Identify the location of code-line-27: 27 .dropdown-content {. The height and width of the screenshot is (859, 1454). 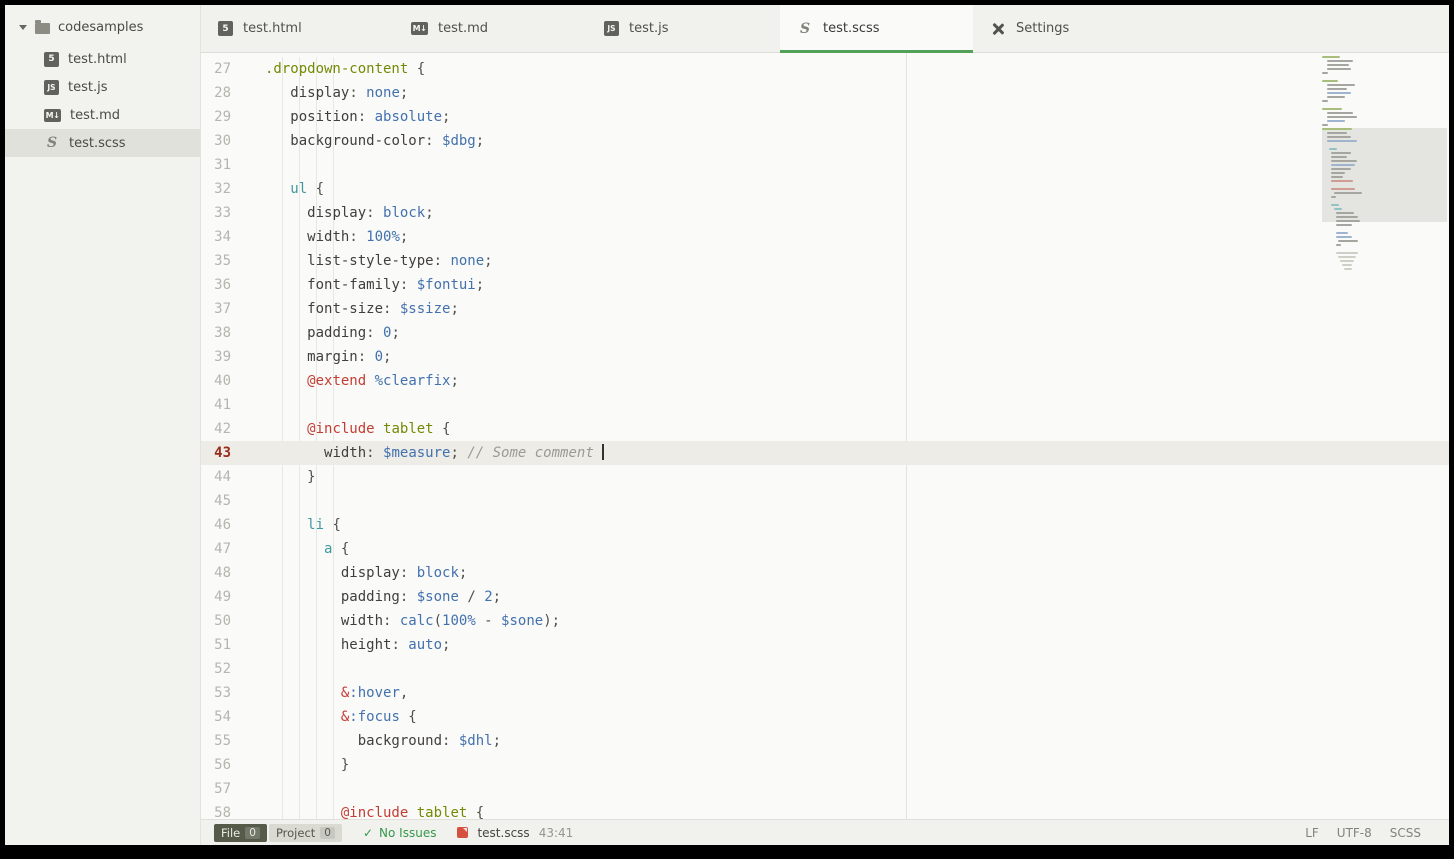
(825, 69).